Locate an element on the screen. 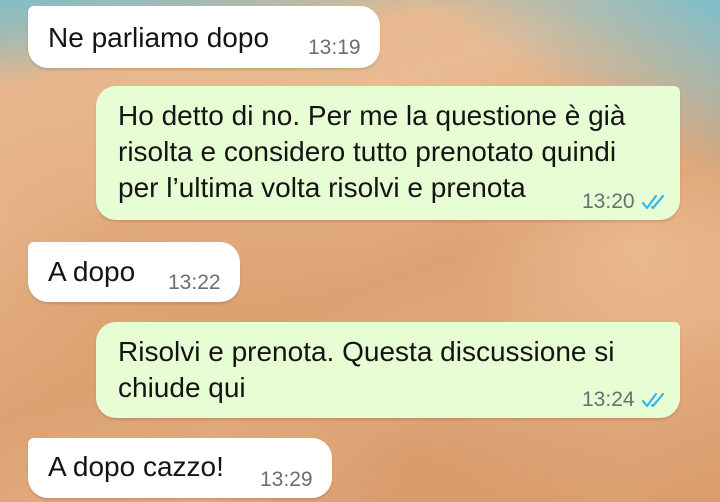  message-meta: 13:22 is located at coordinates (194, 283).